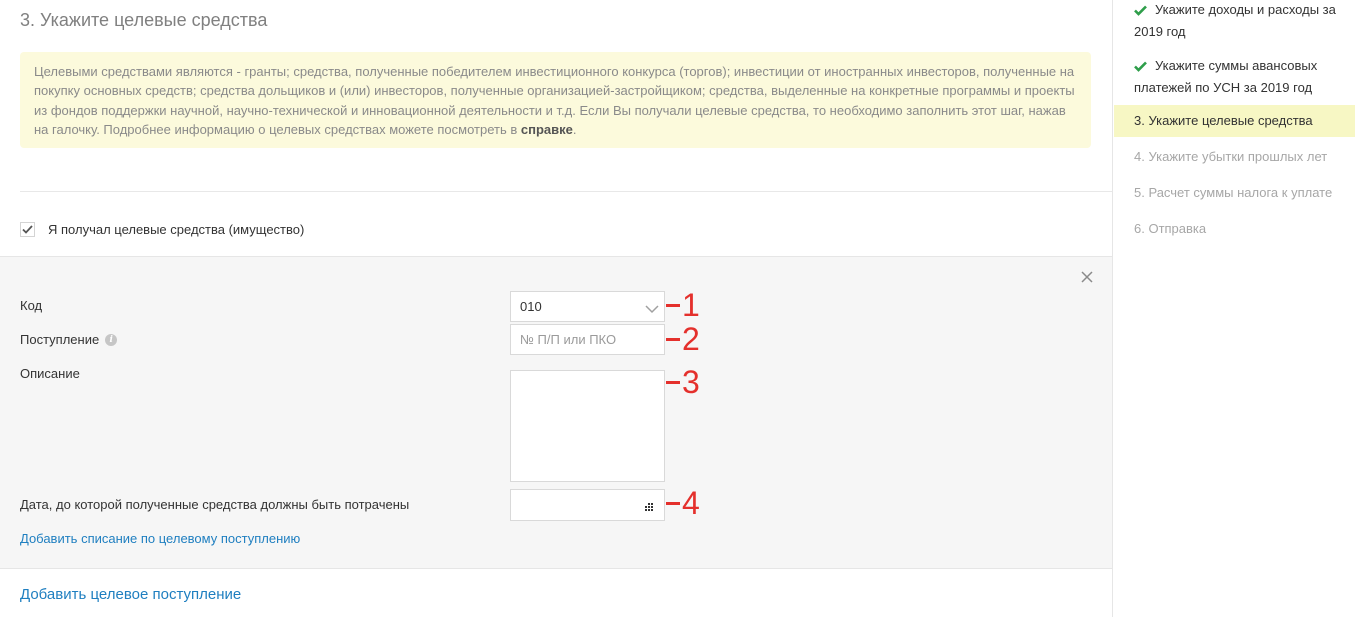  What do you see at coordinates (587, 426) in the screenshot?
I see `description-textarea` at bounding box center [587, 426].